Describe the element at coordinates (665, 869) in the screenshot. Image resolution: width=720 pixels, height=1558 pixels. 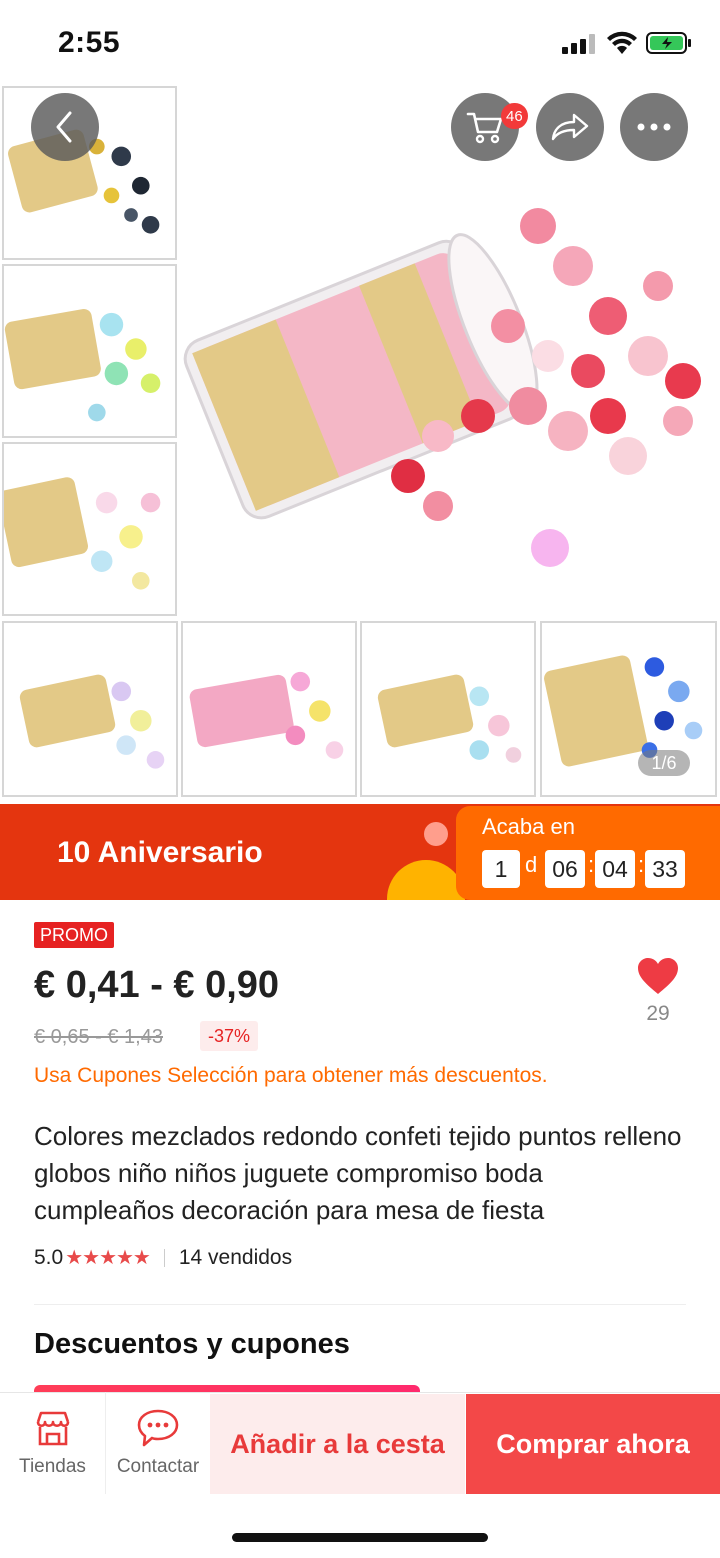
I see `countdown-seconds: 33` at that location.